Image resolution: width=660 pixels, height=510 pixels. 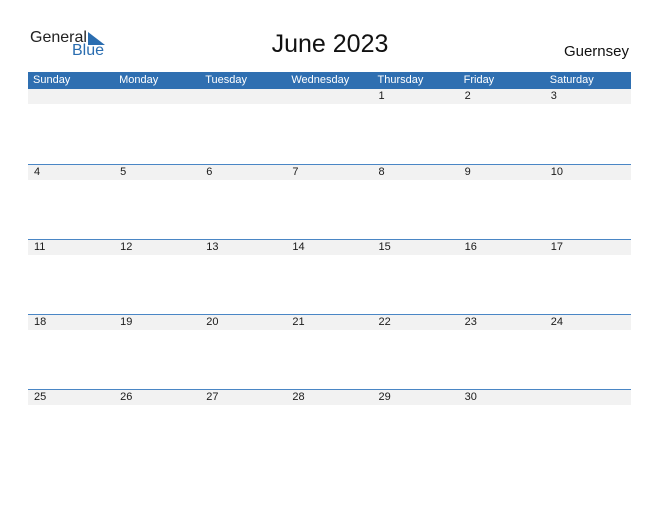 What do you see at coordinates (329, 126) in the screenshot?
I see `week-row: 1 2 3` at bounding box center [329, 126].